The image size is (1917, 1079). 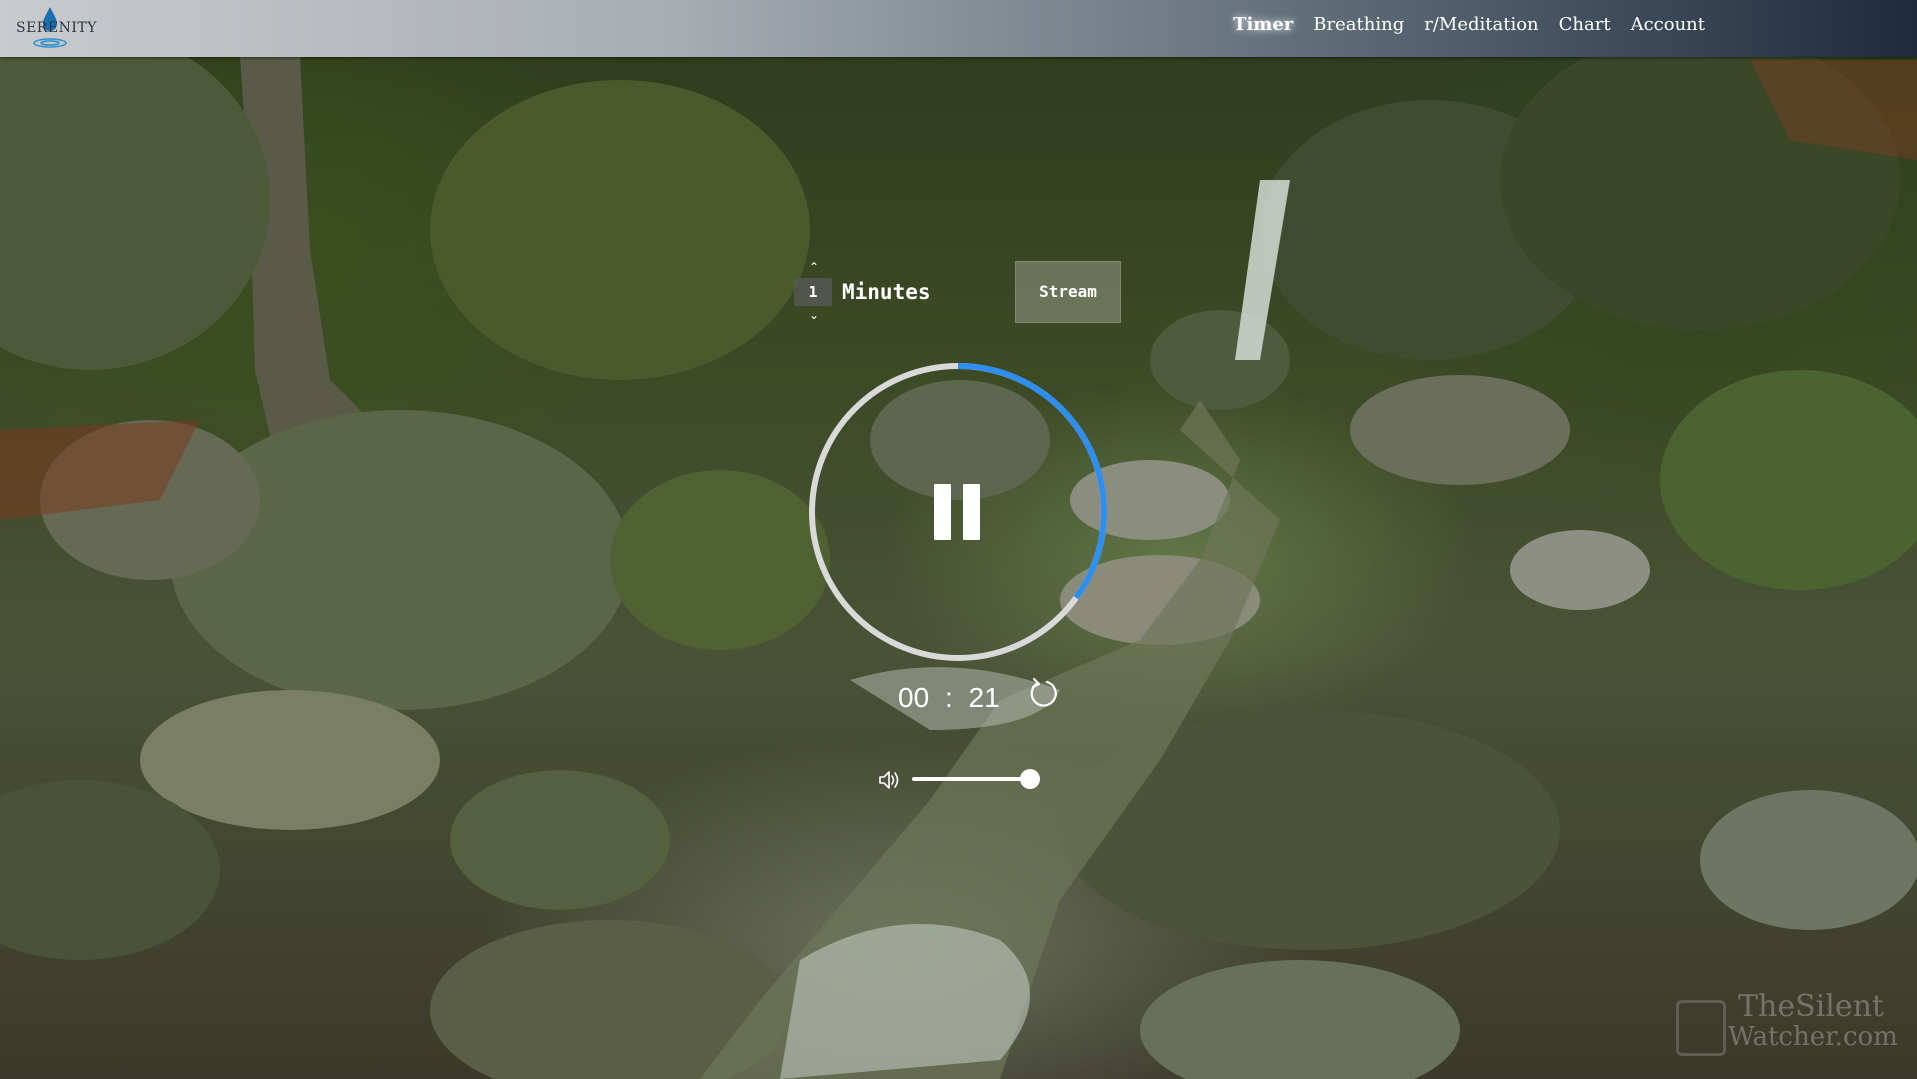 I want to click on nav-item-breathing: Breathing, so click(x=1358, y=24).